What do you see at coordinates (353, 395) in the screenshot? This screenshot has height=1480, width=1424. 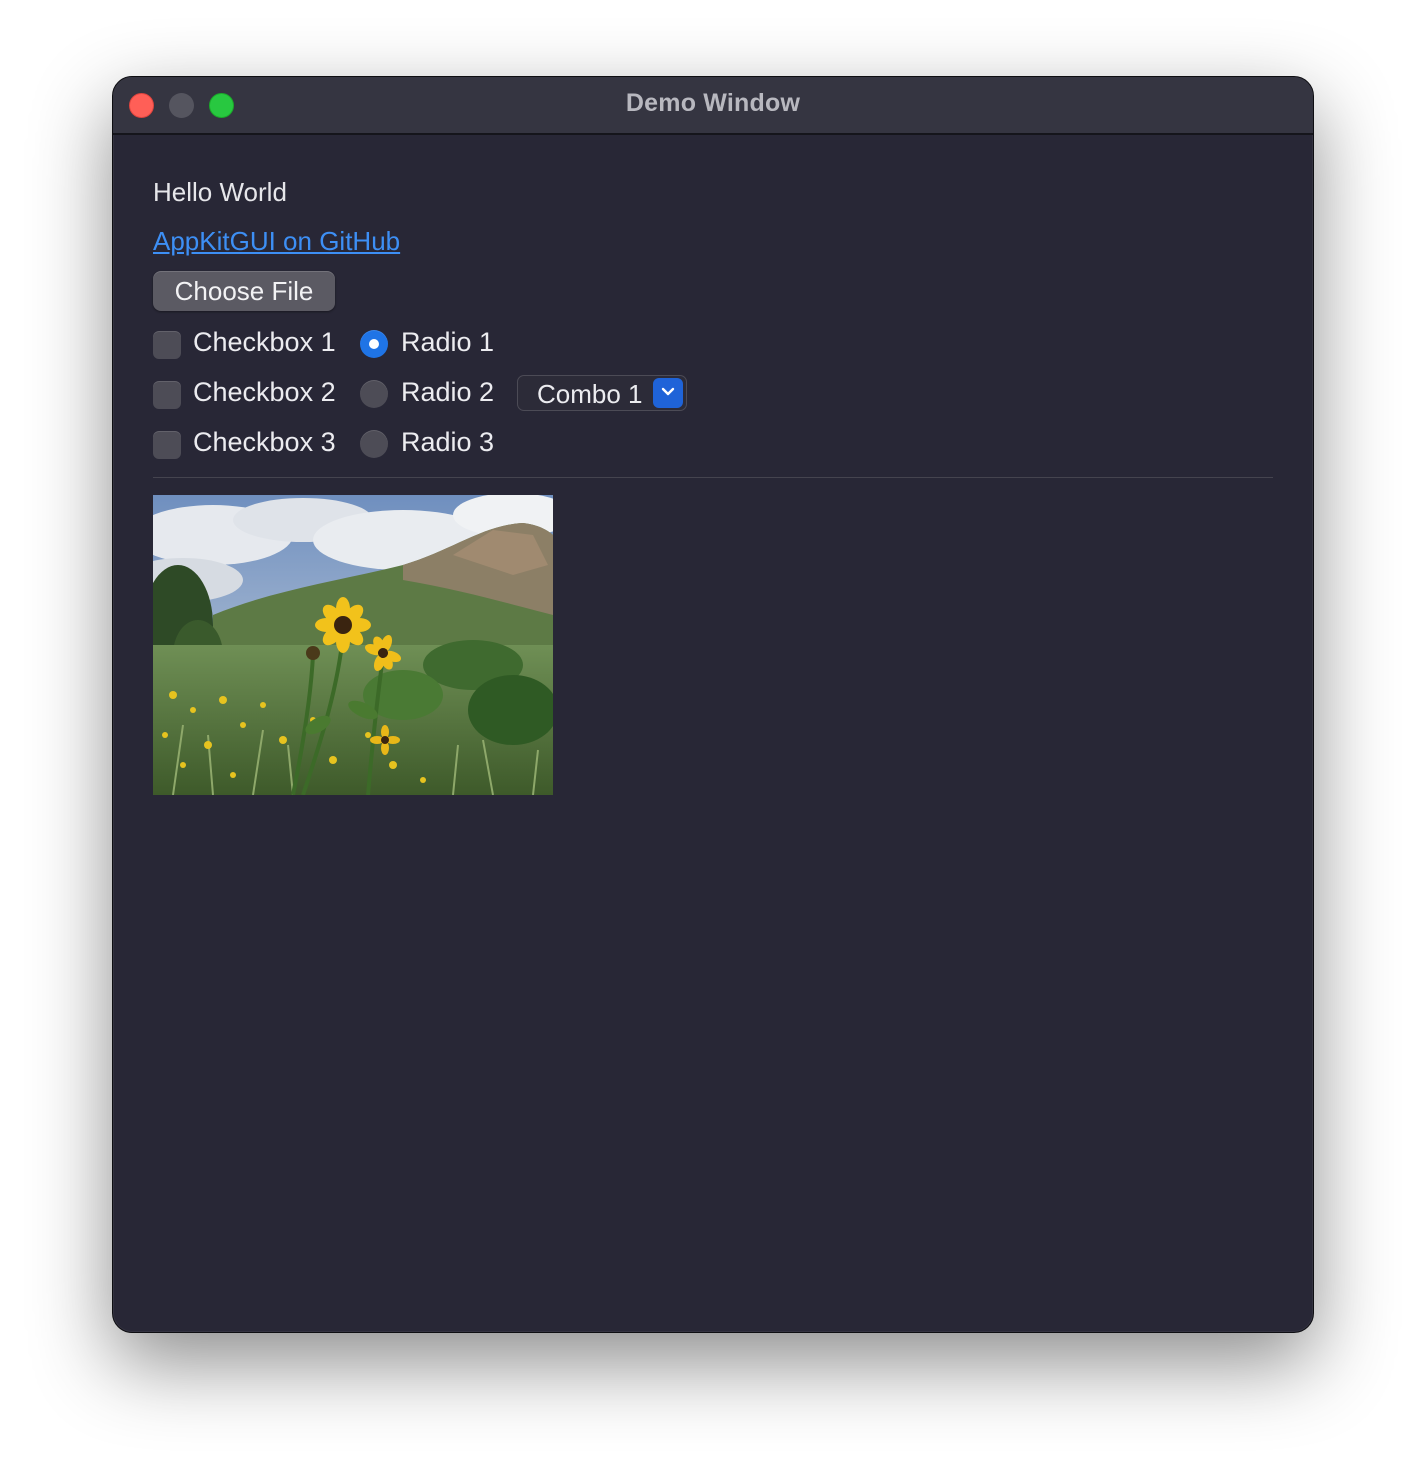 I see `option-row-2: Checkbox 2 Radio 2` at bounding box center [353, 395].